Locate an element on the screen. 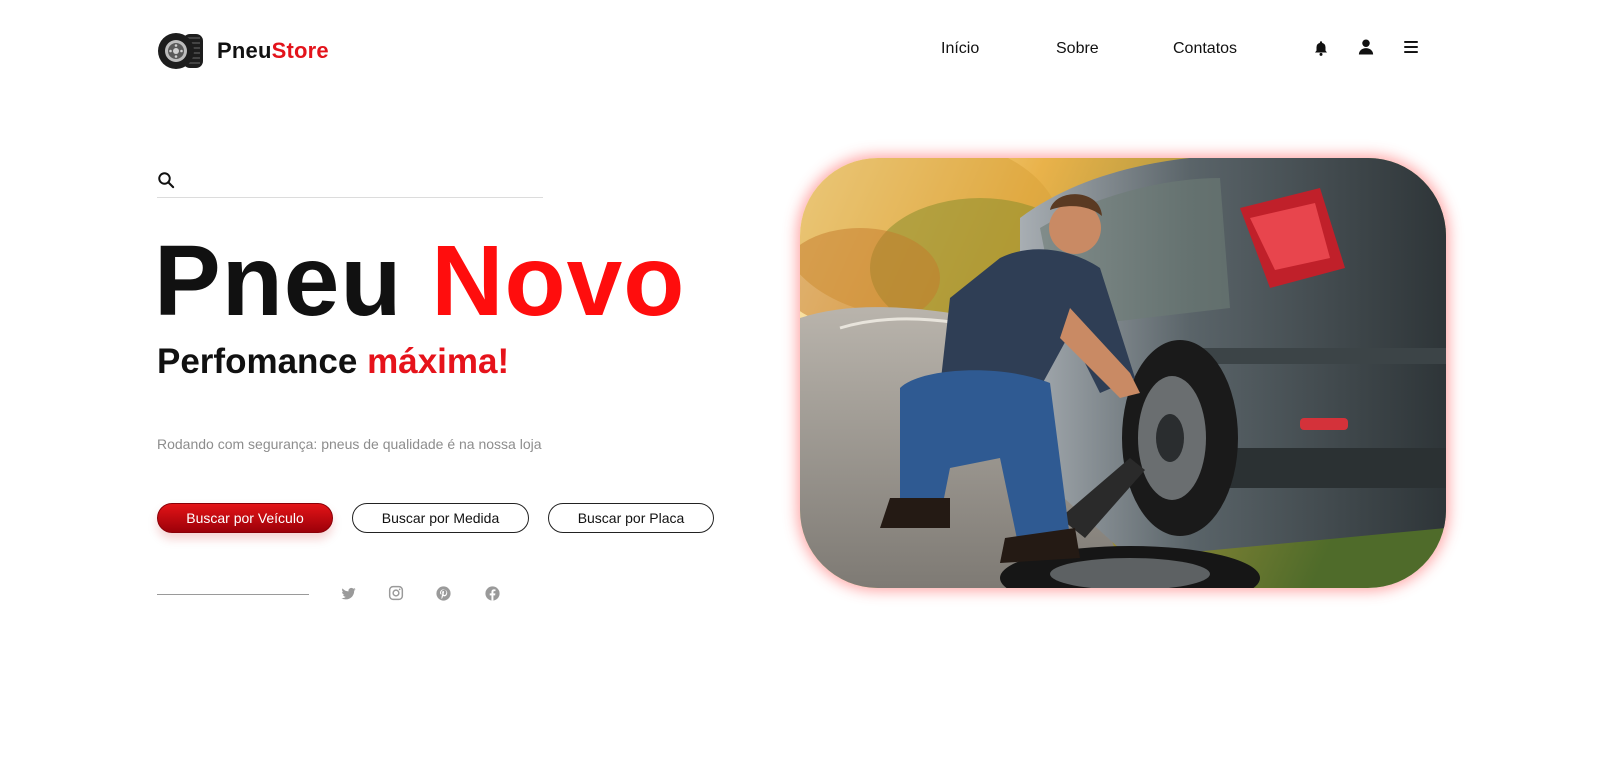  bell-icon is located at coordinates (1321, 48).